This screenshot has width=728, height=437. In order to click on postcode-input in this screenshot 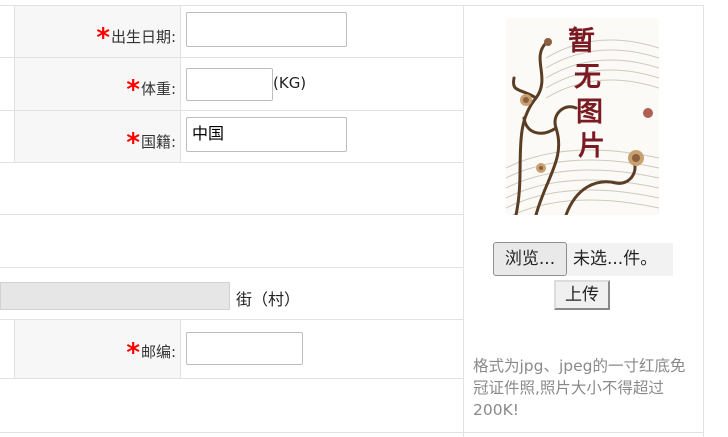, I will do `click(244, 348)`.